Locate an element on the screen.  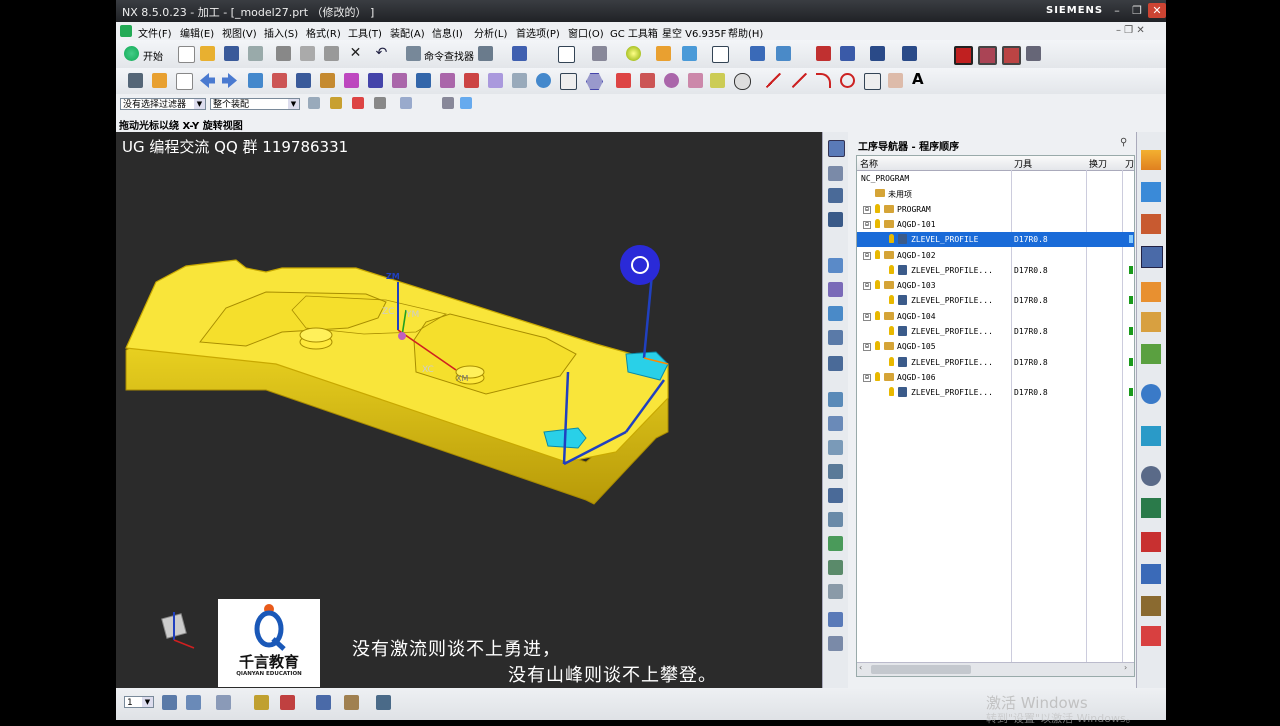
circle-sketch-icon is located at coordinates (847, 80).